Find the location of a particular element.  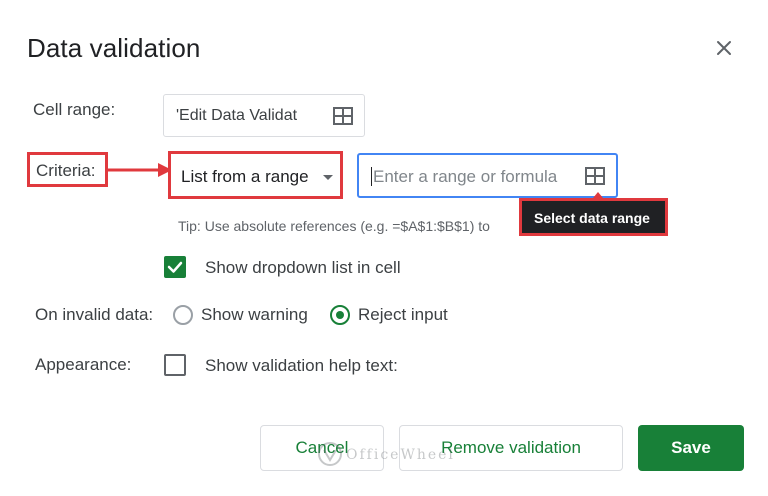

close-icon is located at coordinates (724, 48).